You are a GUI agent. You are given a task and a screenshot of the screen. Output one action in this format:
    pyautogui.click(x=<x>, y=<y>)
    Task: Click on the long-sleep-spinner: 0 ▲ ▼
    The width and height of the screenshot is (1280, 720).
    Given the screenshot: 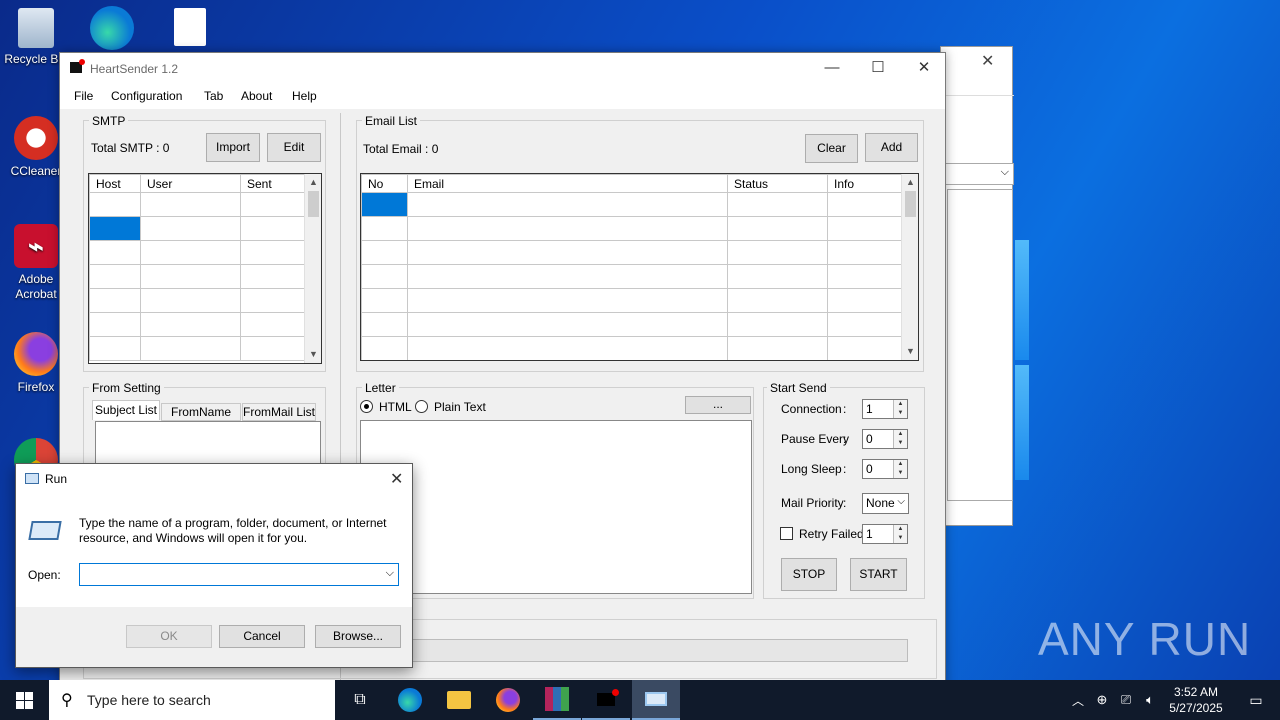 What is the action you would take?
    pyautogui.click(x=885, y=469)
    